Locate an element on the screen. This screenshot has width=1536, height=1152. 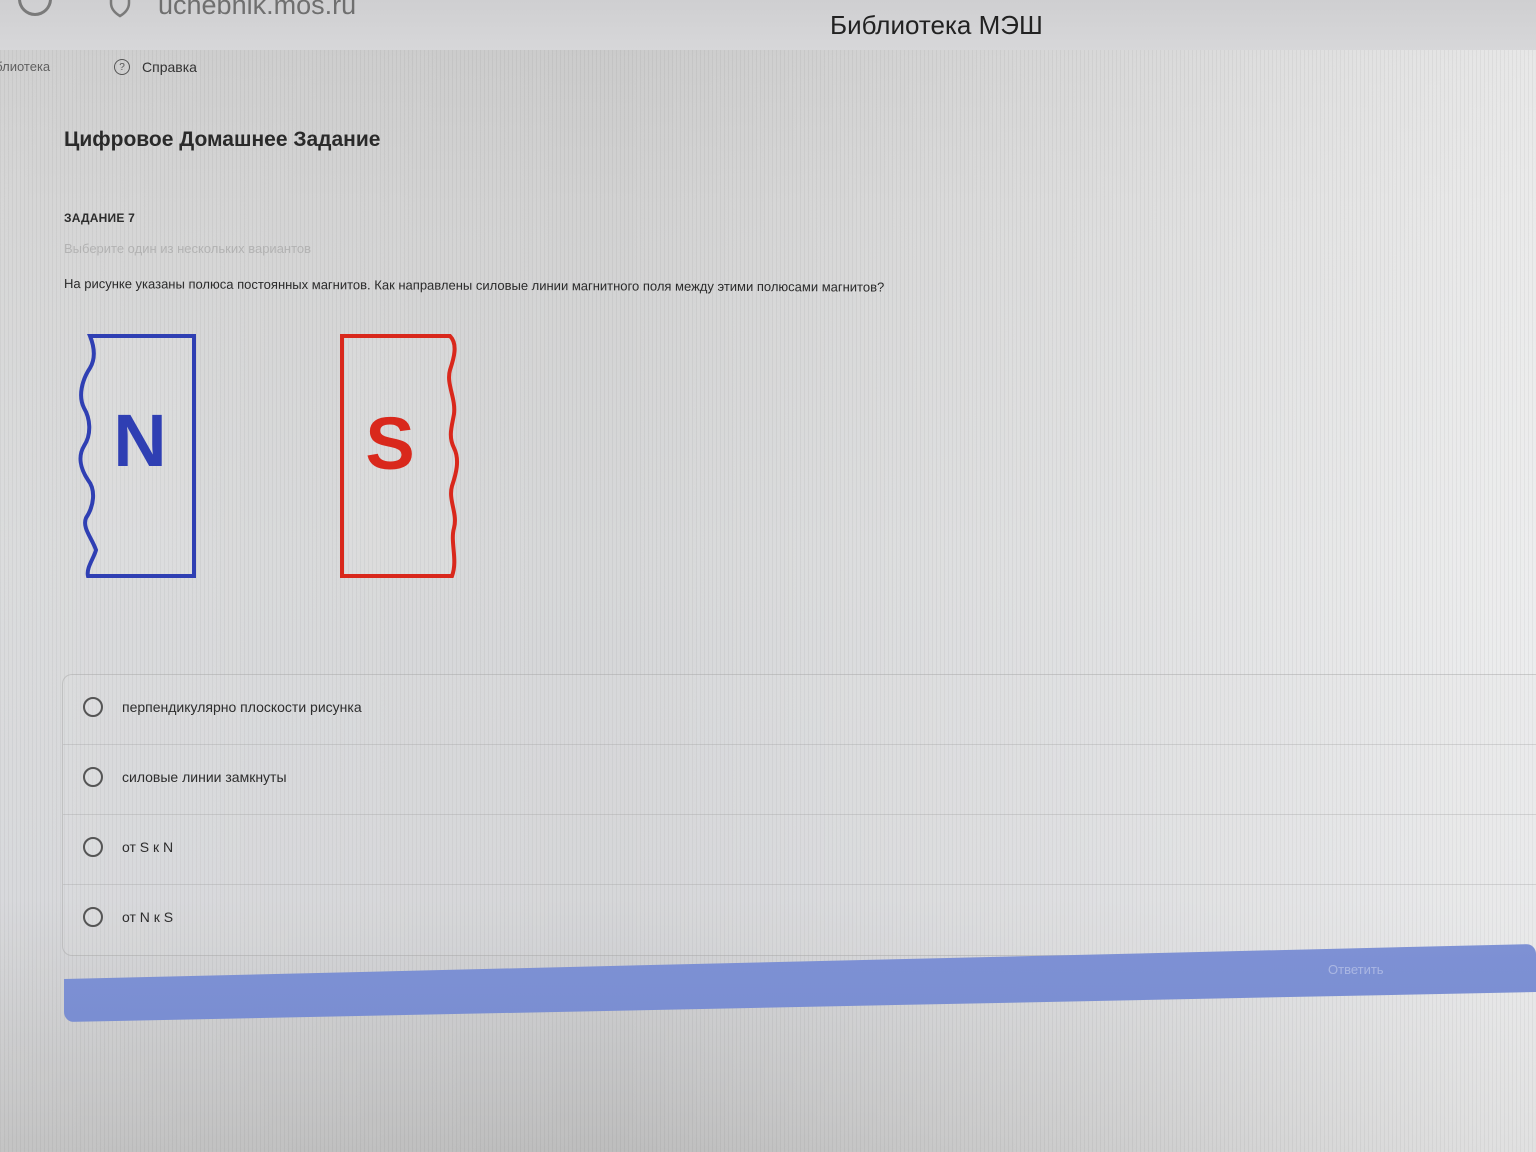
magnet-poles-illustration: N S is located at coordinates (269, 456).